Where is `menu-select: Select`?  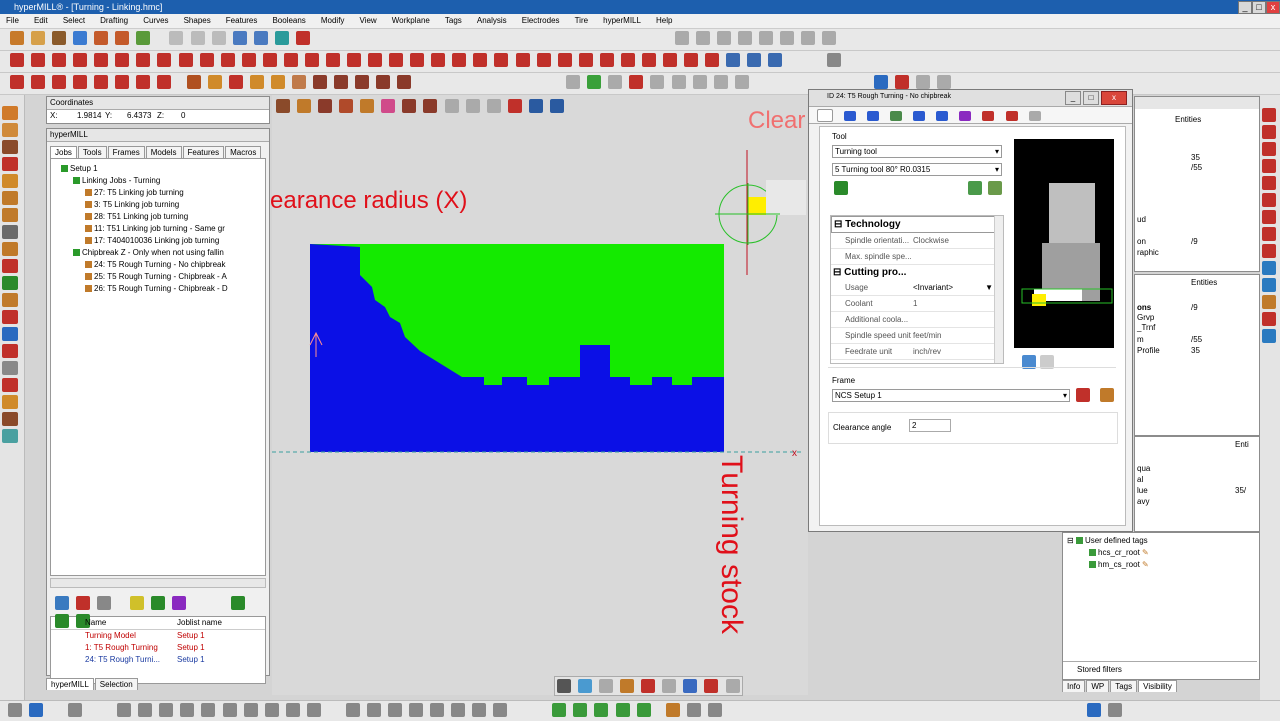
menu-select: Select is located at coordinates (74, 21).